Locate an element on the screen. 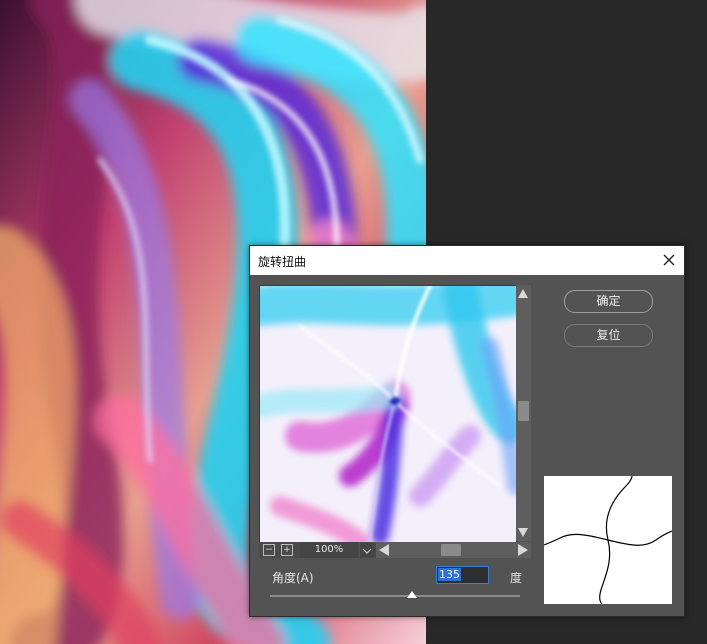 The height and width of the screenshot is (644, 707). arrow-right-icon is located at coordinates (523, 550).